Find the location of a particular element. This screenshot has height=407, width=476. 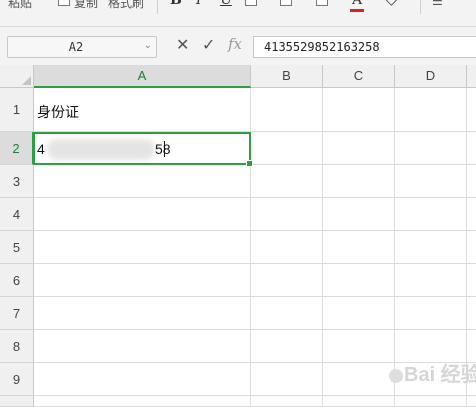

fill-color-icon is located at coordinates (286, 3).